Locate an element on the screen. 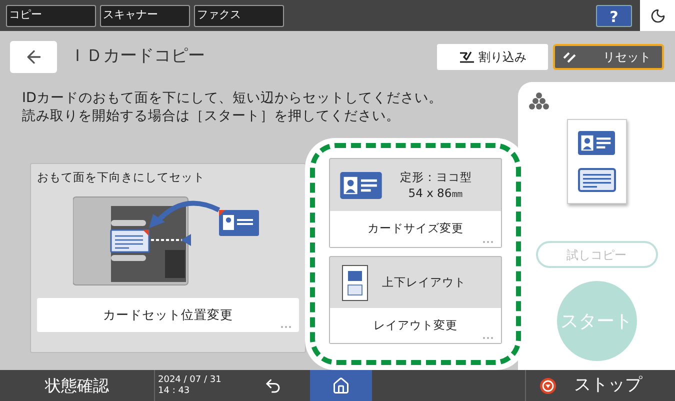 The width and height of the screenshot is (675, 401). mode-tab: ファクス is located at coordinates (239, 15).